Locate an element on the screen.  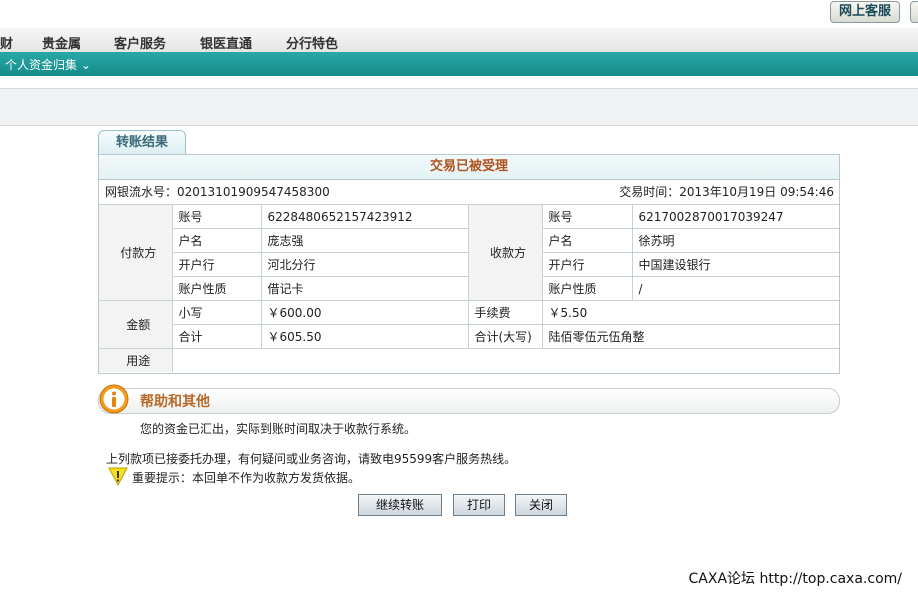
payer-type: 借记卡 is located at coordinates (364, 288).